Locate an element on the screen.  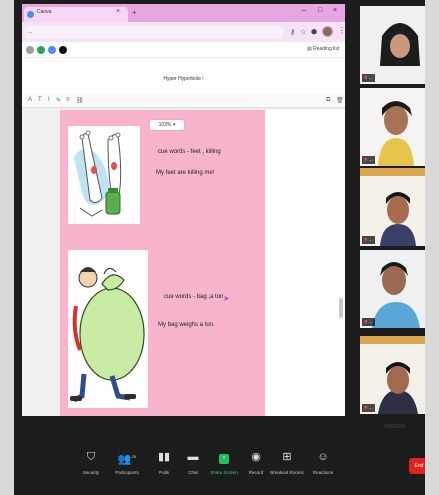
participants-icon: 👥25 is located at coordinates (127, 459).